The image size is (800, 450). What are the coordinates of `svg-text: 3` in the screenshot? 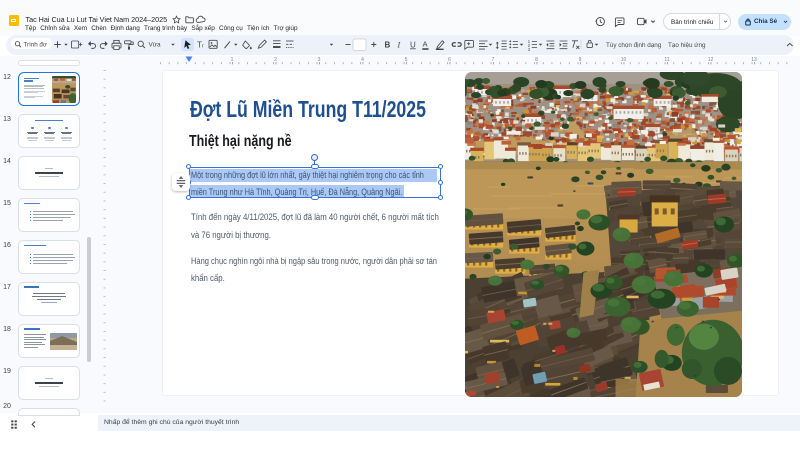 It's located at (529, 49).